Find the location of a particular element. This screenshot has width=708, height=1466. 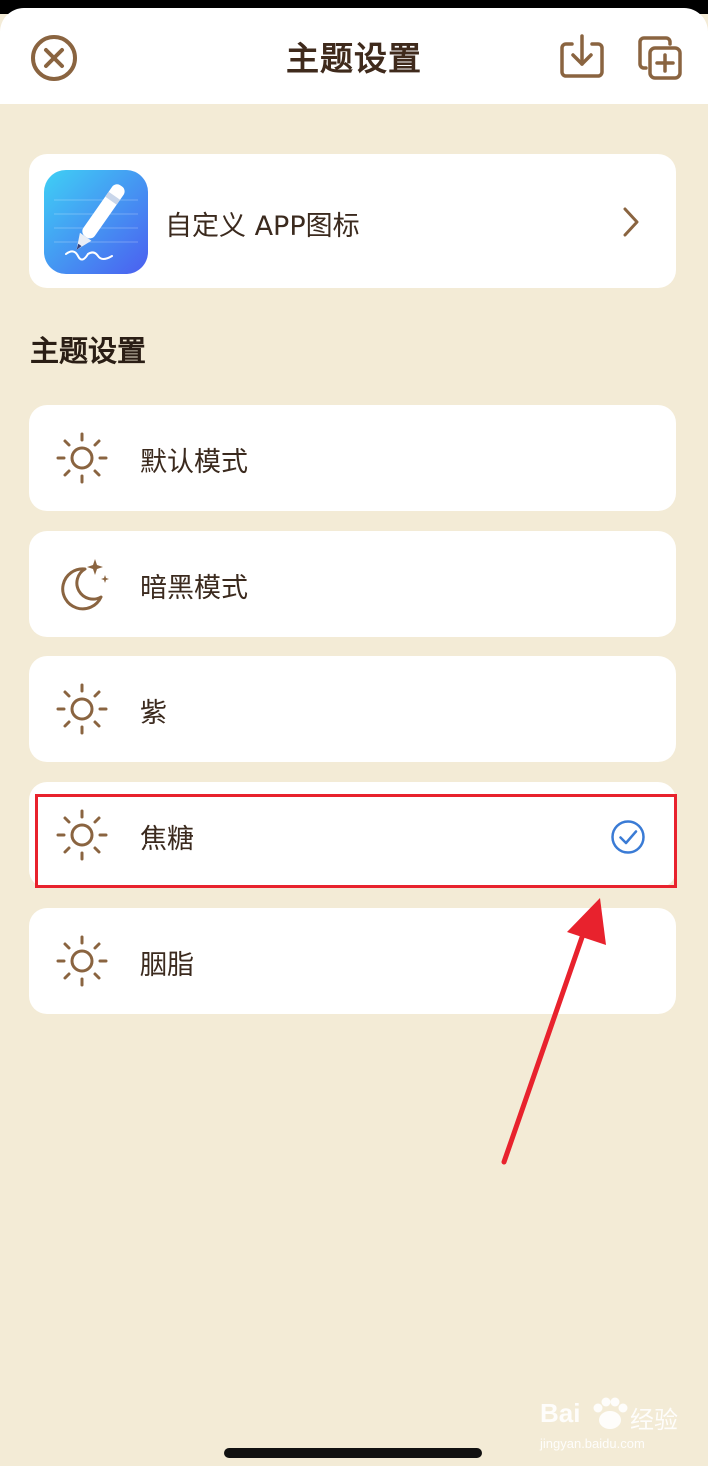

pen-app-icon is located at coordinates (96, 222).